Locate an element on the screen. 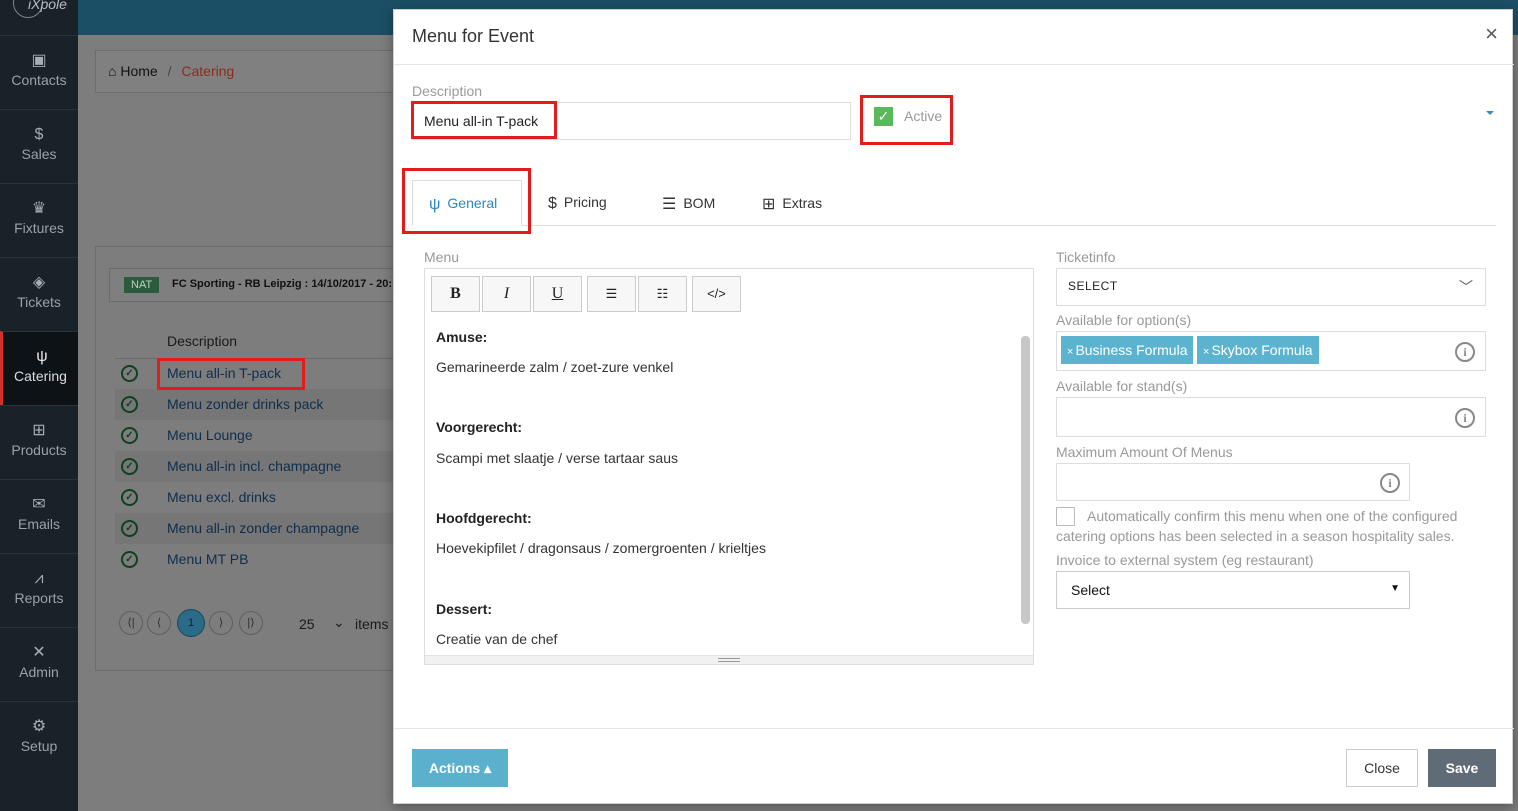  pager-last-button: |⟩ is located at coordinates (251, 623).